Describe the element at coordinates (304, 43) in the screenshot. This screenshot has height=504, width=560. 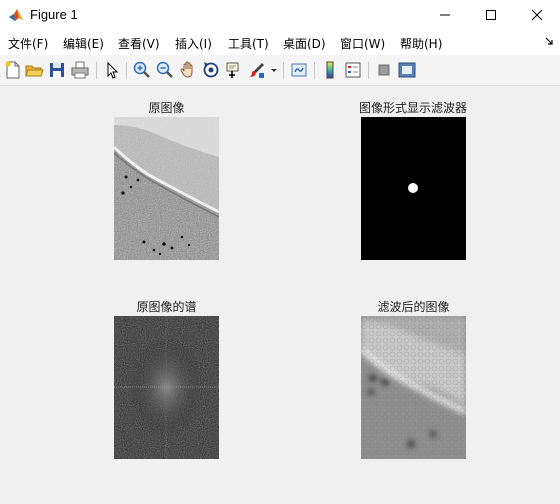
I see `menu-desktop: 桌面(D)` at that location.